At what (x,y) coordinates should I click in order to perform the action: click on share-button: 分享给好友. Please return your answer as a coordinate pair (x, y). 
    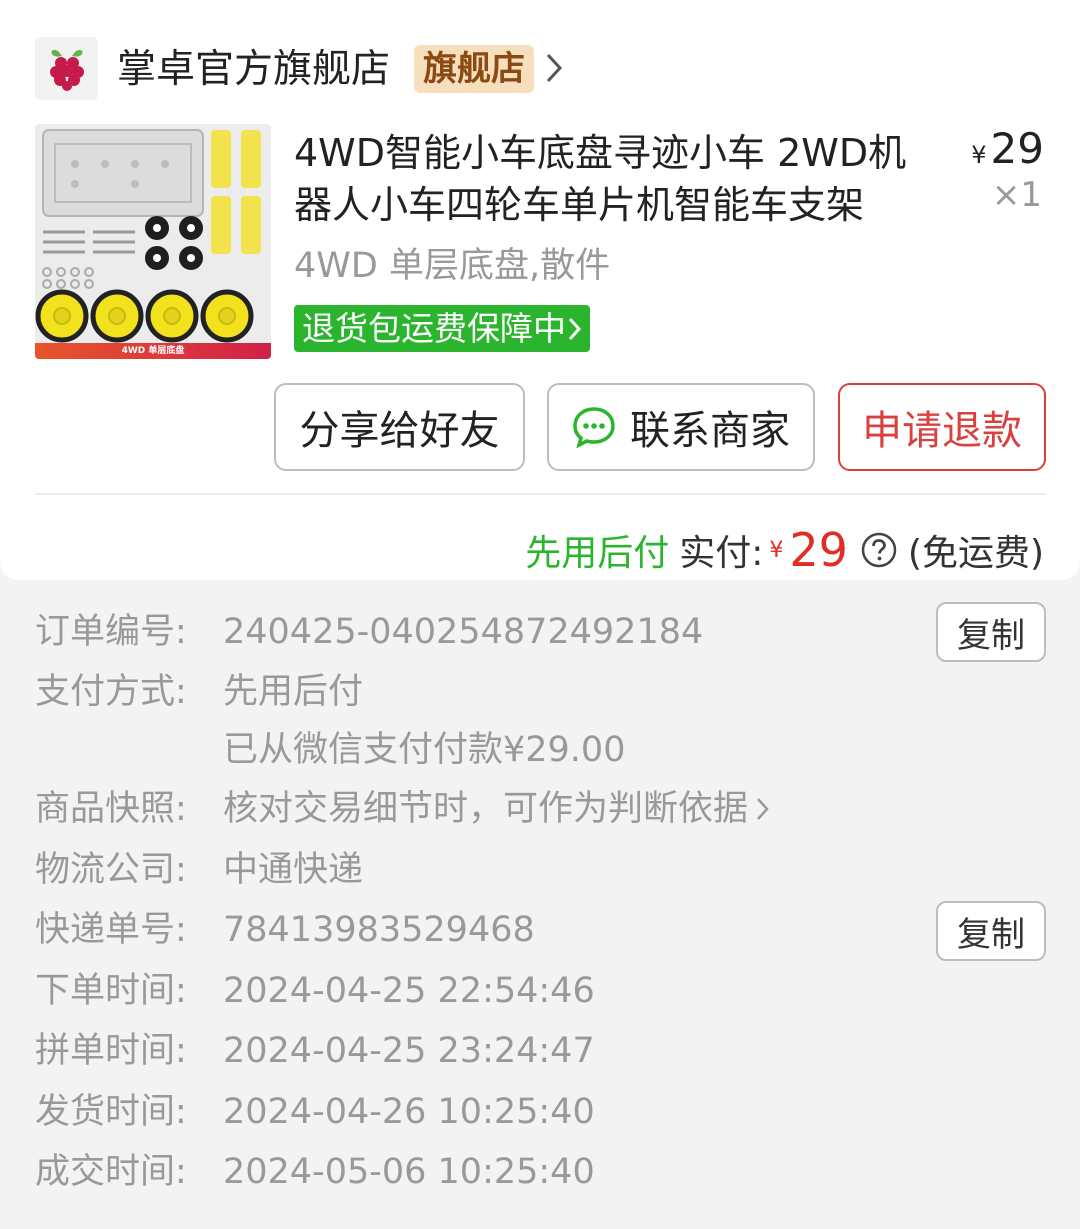
    Looking at the image, I should click on (399, 427).